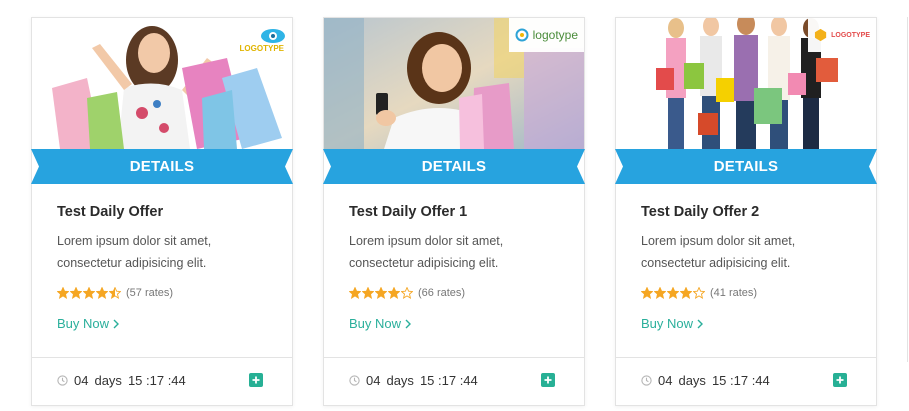  I want to click on rates-count: (66 rates), so click(442, 293).